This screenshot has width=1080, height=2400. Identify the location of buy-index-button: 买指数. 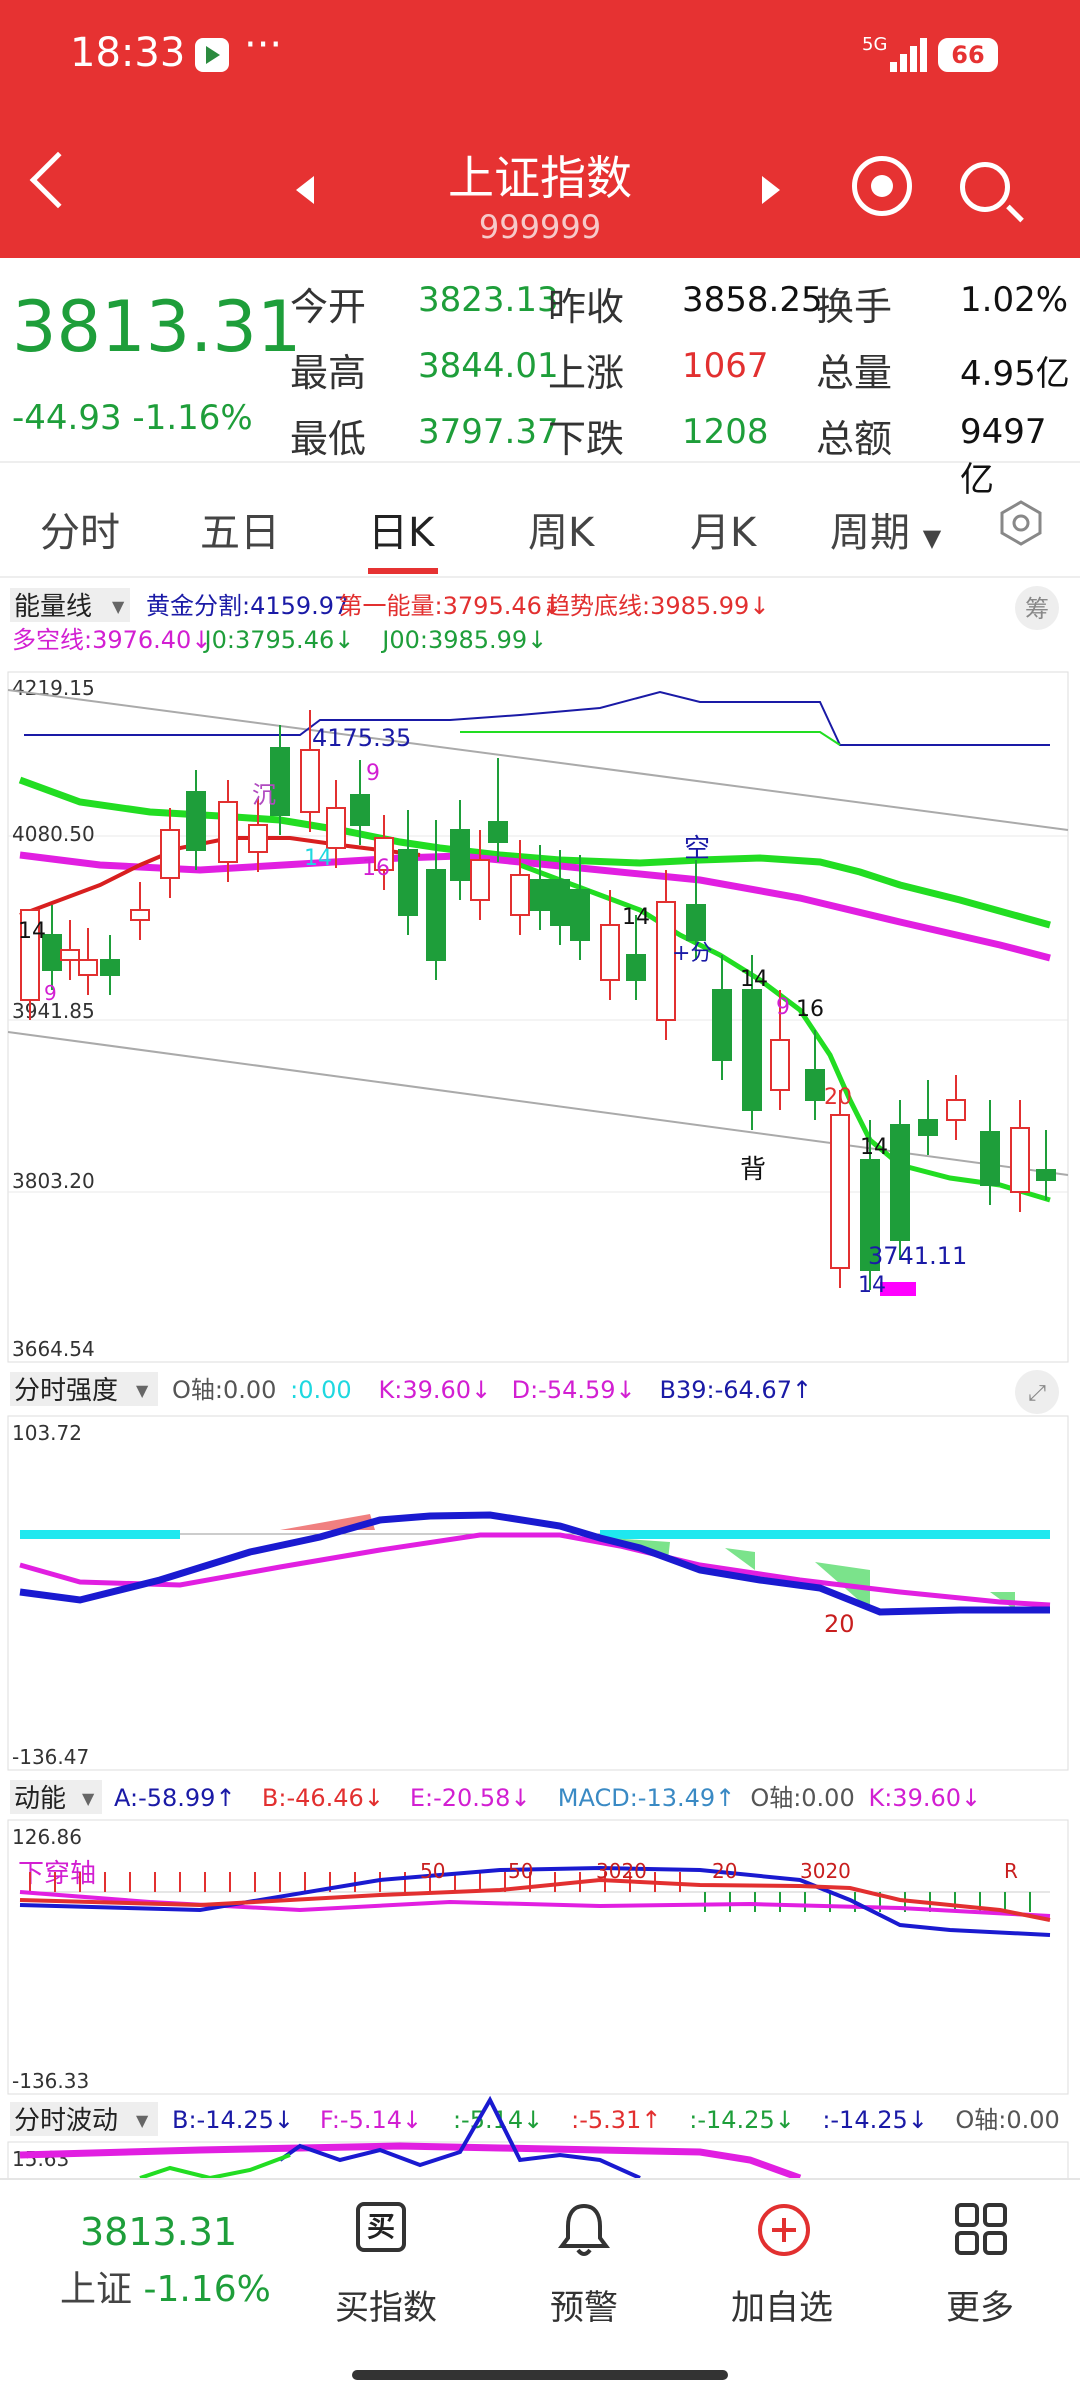
(386, 2304).